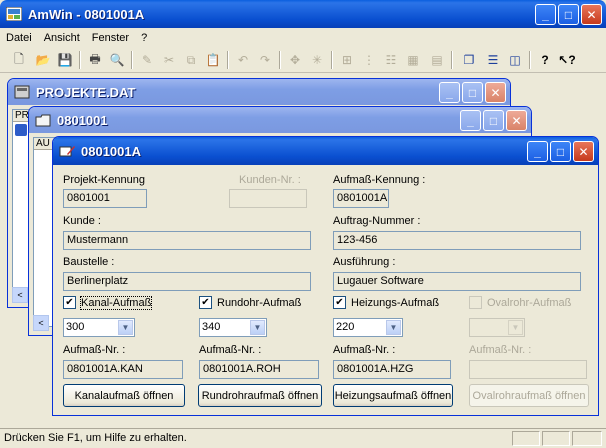 Image resolution: width=606 pixels, height=448 pixels. What do you see at coordinates (413, 60) in the screenshot?
I see `tool4-icon: ▦` at bounding box center [413, 60].